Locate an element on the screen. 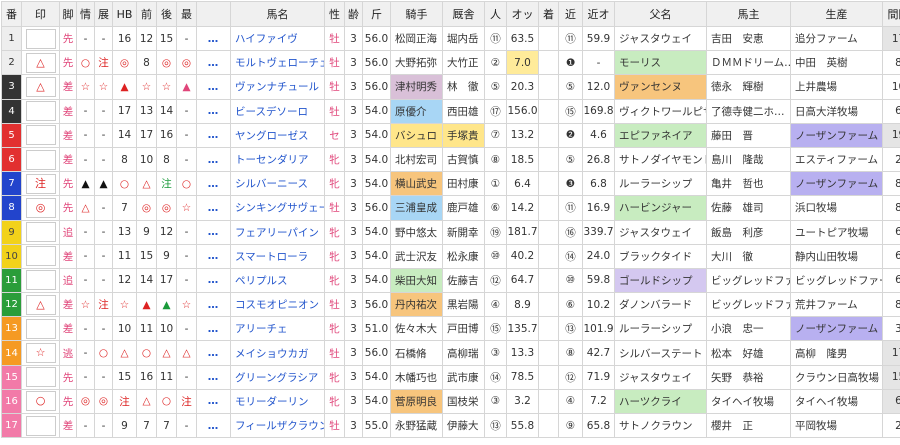 The width and height of the screenshot is (900, 445). sire: ハーツクライ is located at coordinates (661, 401).